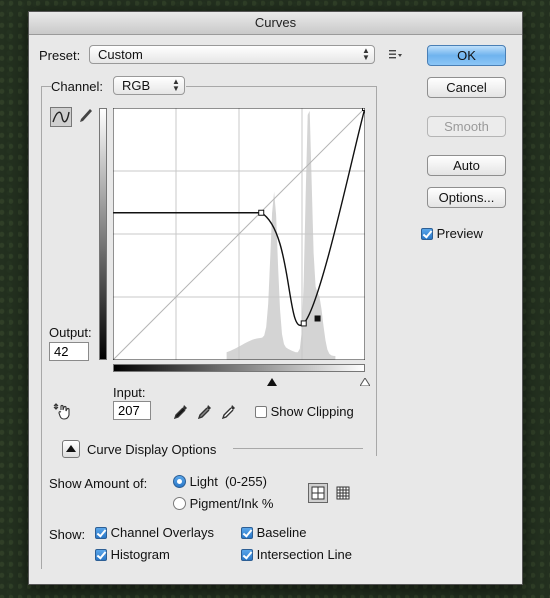  Describe the element at coordinates (466, 165) in the screenshot. I see `auto-button: Auto` at that location.